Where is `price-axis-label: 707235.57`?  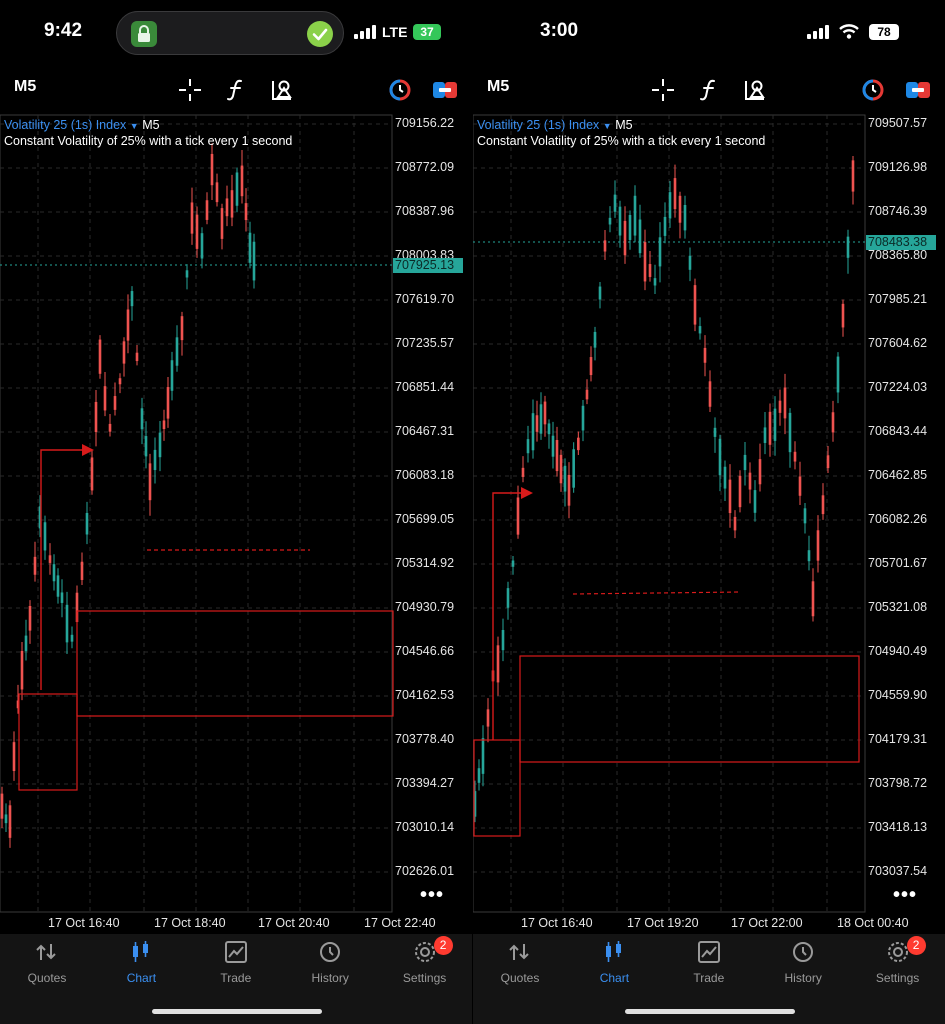 price-axis-label: 707235.57 is located at coordinates (425, 343).